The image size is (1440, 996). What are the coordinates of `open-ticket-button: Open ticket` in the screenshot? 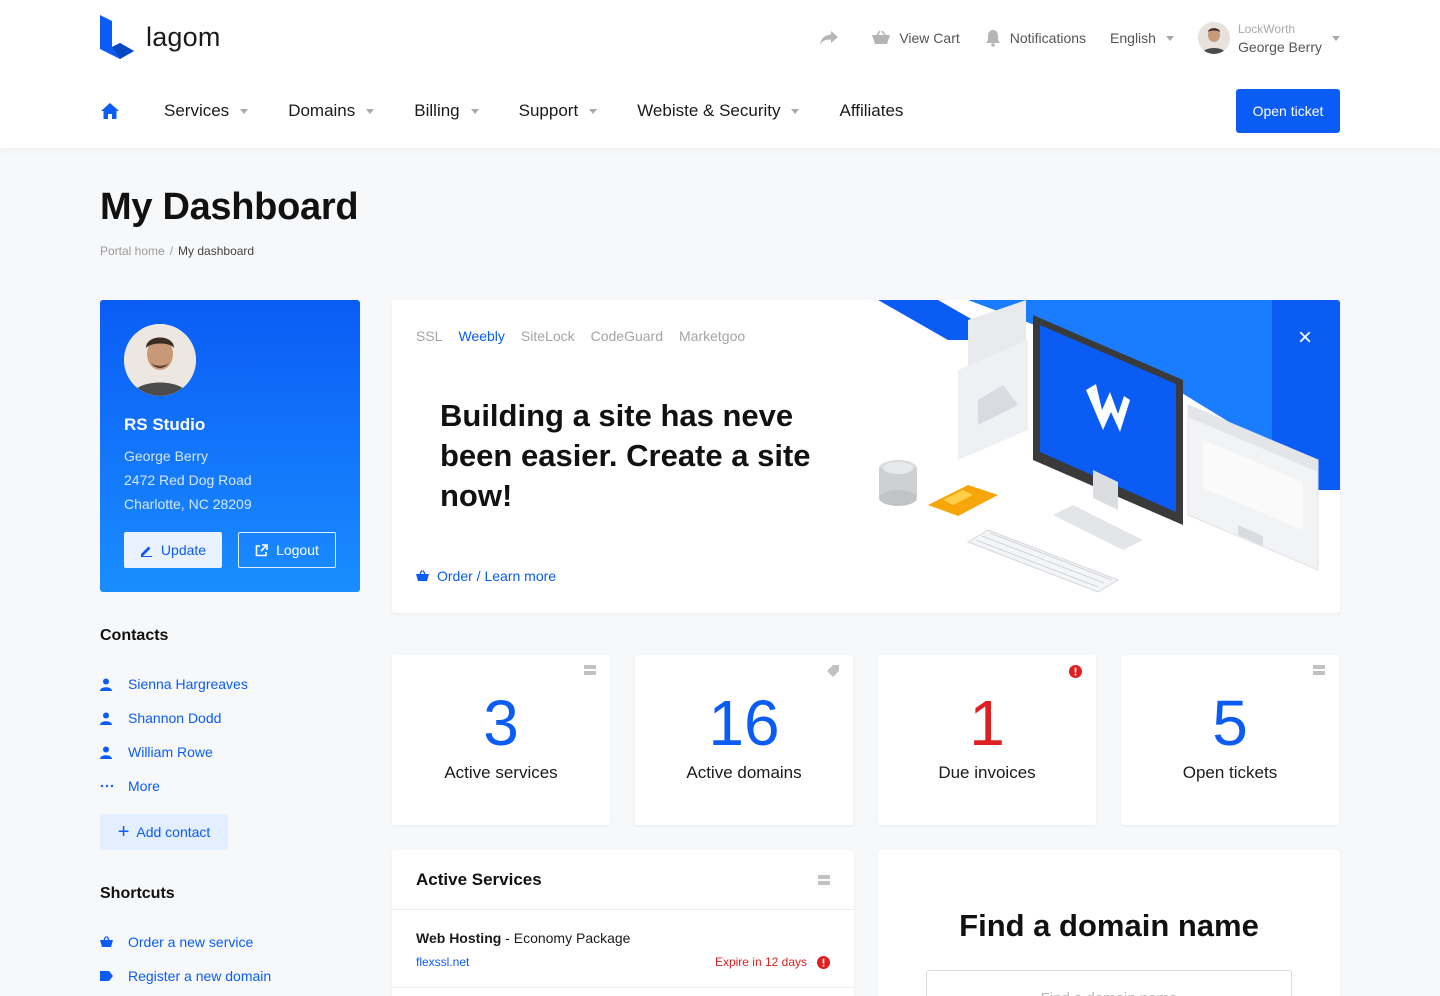 It's located at (1288, 111).